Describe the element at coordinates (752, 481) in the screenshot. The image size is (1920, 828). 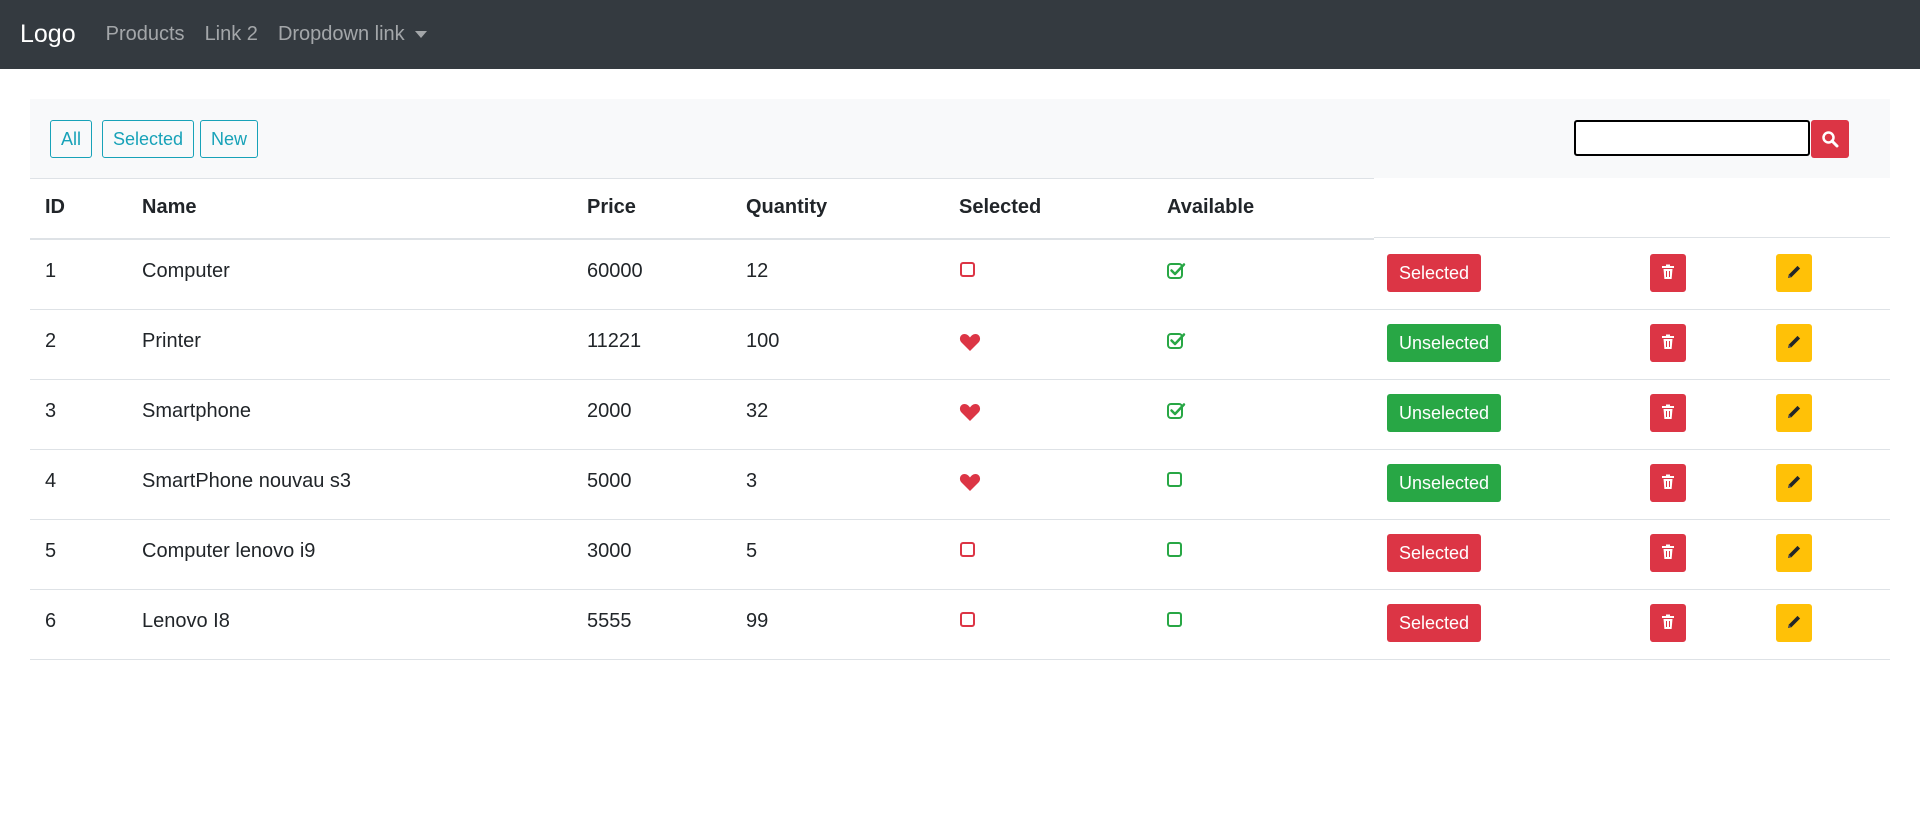
I see `cell-quantity: 3` at that location.